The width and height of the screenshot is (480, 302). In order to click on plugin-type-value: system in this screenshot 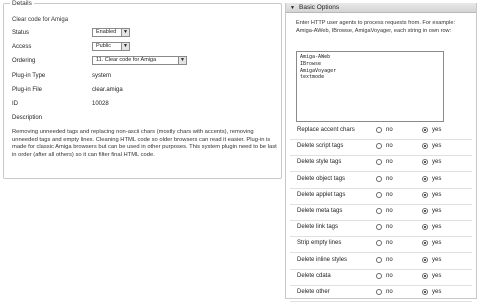, I will do `click(102, 76)`.